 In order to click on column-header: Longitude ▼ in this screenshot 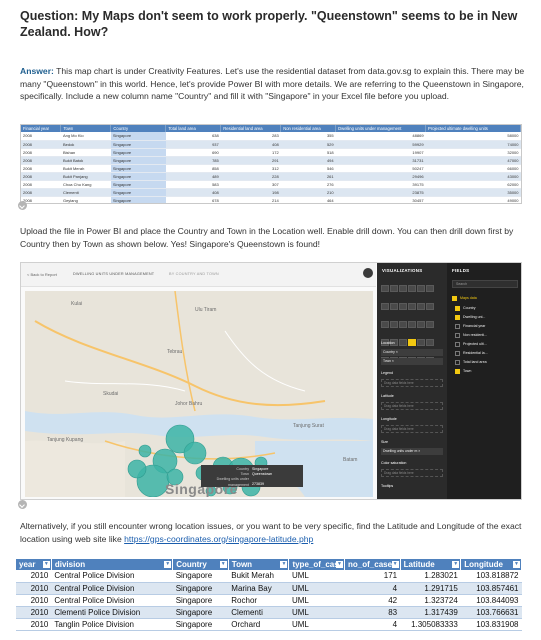, I will do `click(491, 564)`.